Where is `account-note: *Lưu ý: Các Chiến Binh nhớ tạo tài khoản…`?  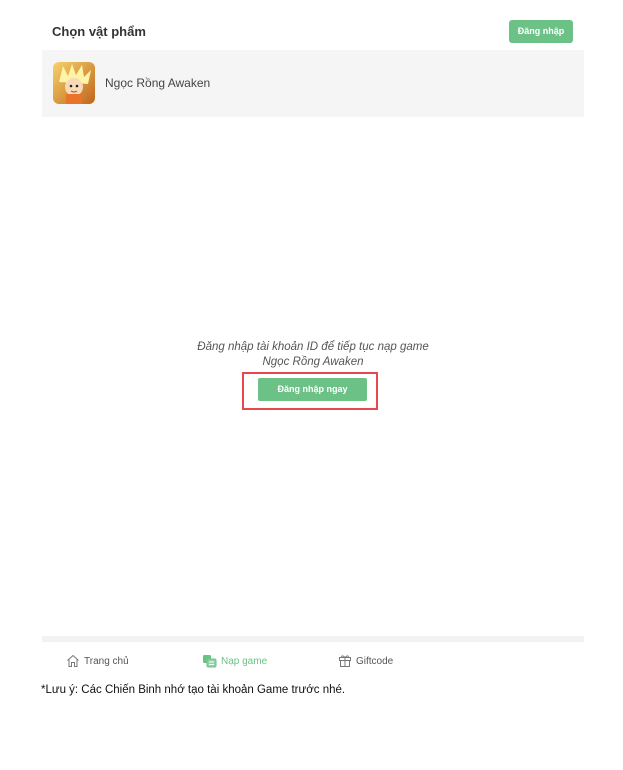 account-note: *Lưu ý: Các Chiến Binh nhớ tạo tài khoản… is located at coordinates (193, 690).